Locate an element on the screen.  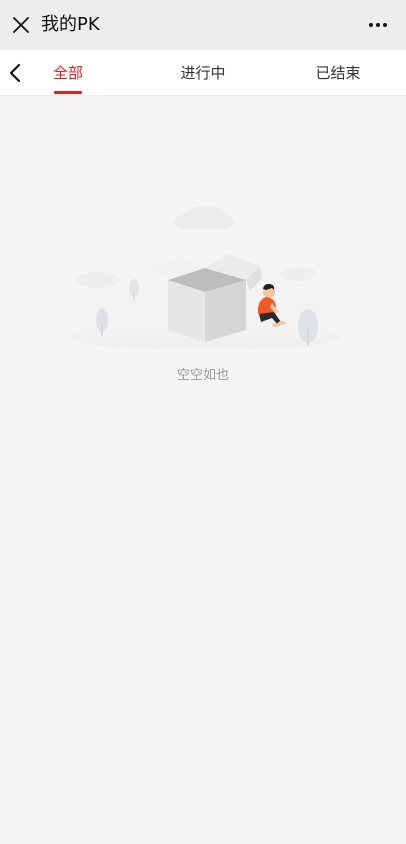
empty-state-message: 空空如也 is located at coordinates (202, 375).